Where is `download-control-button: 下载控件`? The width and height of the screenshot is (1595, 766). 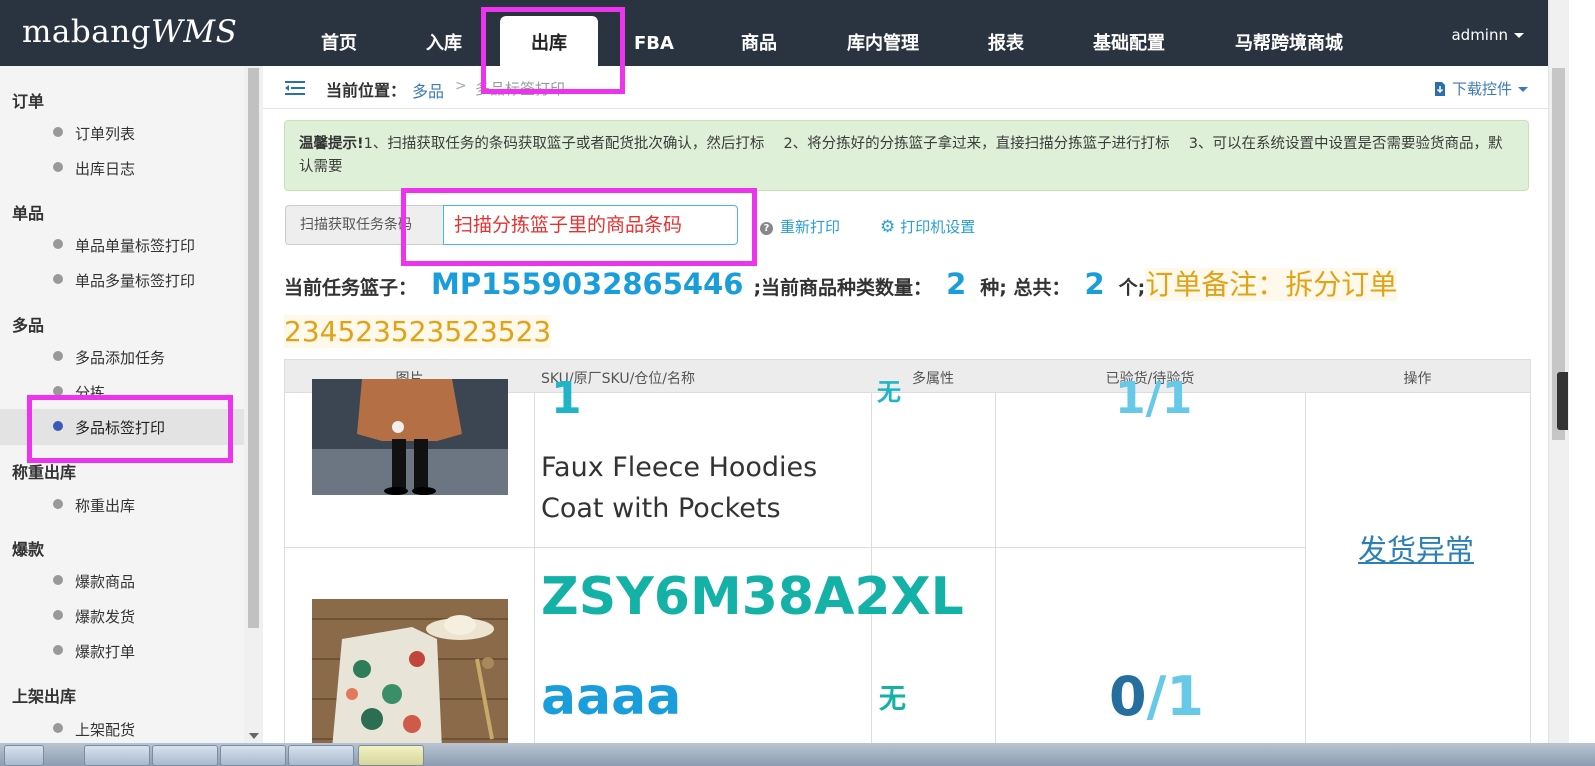
download-control-button: 下载控件 is located at coordinates (1481, 88).